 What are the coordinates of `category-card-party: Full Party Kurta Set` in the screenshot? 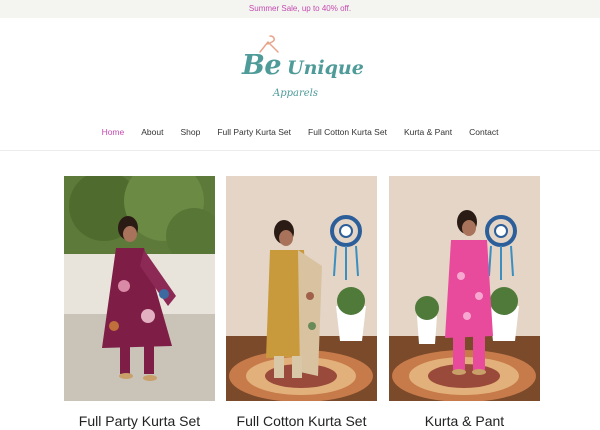 It's located at (139, 302).